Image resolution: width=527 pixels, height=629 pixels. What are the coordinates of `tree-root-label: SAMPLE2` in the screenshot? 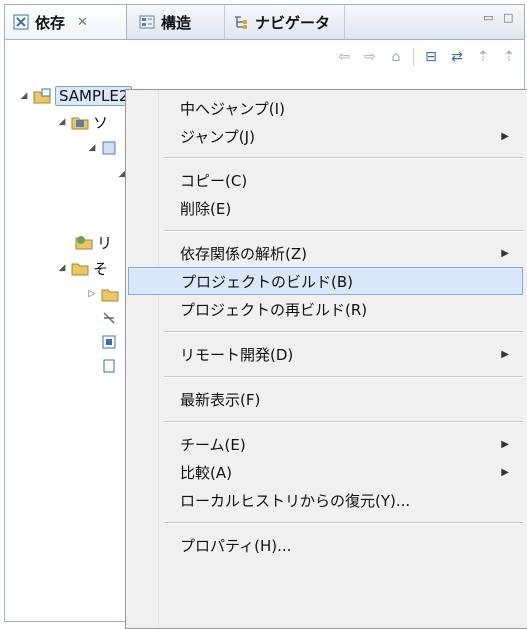 It's located at (94, 96).